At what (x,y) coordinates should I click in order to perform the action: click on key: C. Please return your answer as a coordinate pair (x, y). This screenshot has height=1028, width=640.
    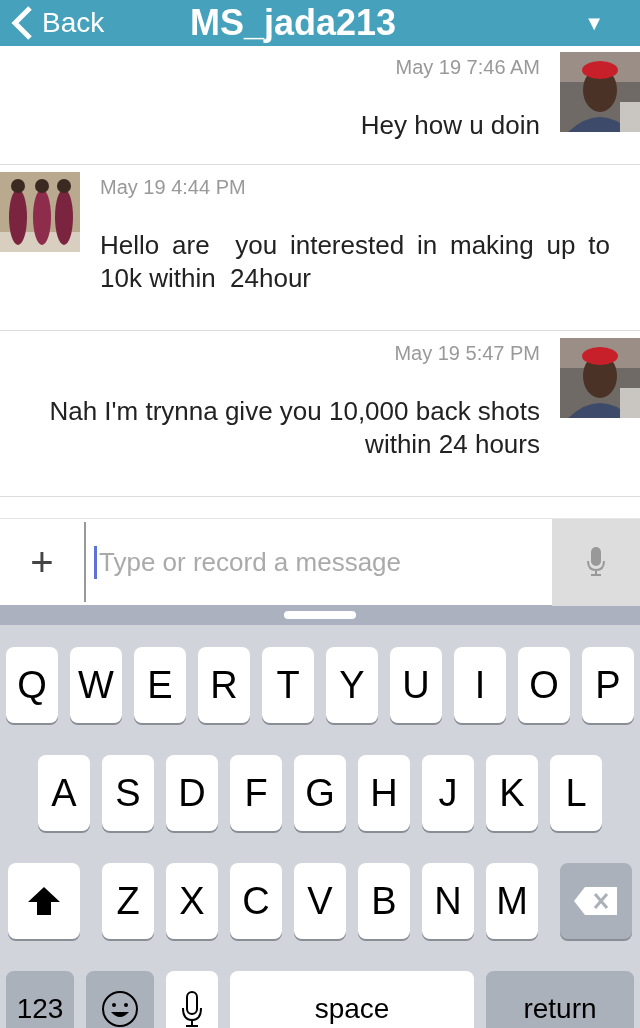
    Looking at the image, I should click on (256, 901).